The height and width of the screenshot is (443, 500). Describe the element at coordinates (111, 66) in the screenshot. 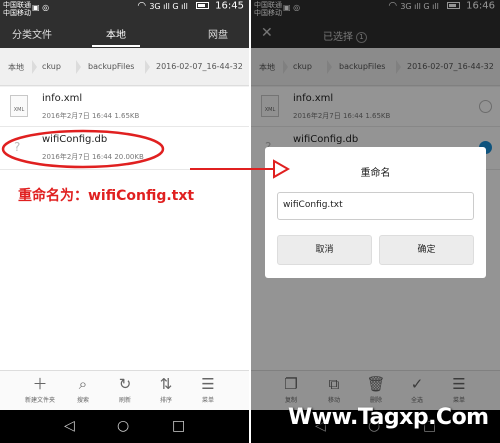

I see `breadcrumb-item: backupFiles` at that location.